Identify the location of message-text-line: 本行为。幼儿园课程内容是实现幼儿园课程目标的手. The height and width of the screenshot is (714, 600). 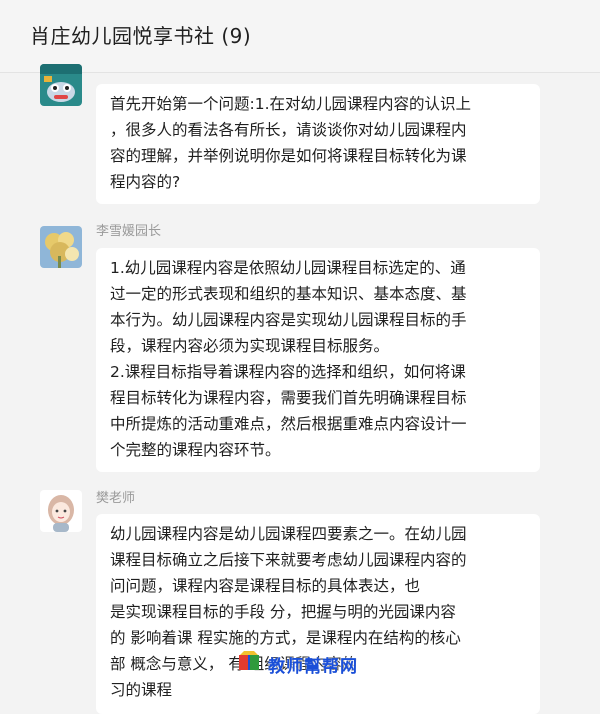
(288, 320).